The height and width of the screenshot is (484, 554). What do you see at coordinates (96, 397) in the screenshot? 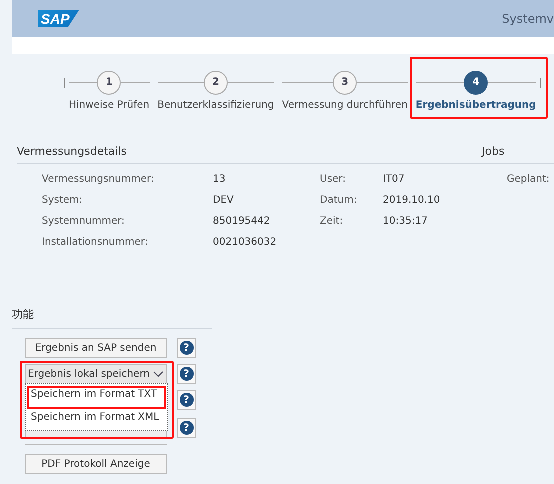
I see `menu-item: Speichern im Format TXT` at bounding box center [96, 397].